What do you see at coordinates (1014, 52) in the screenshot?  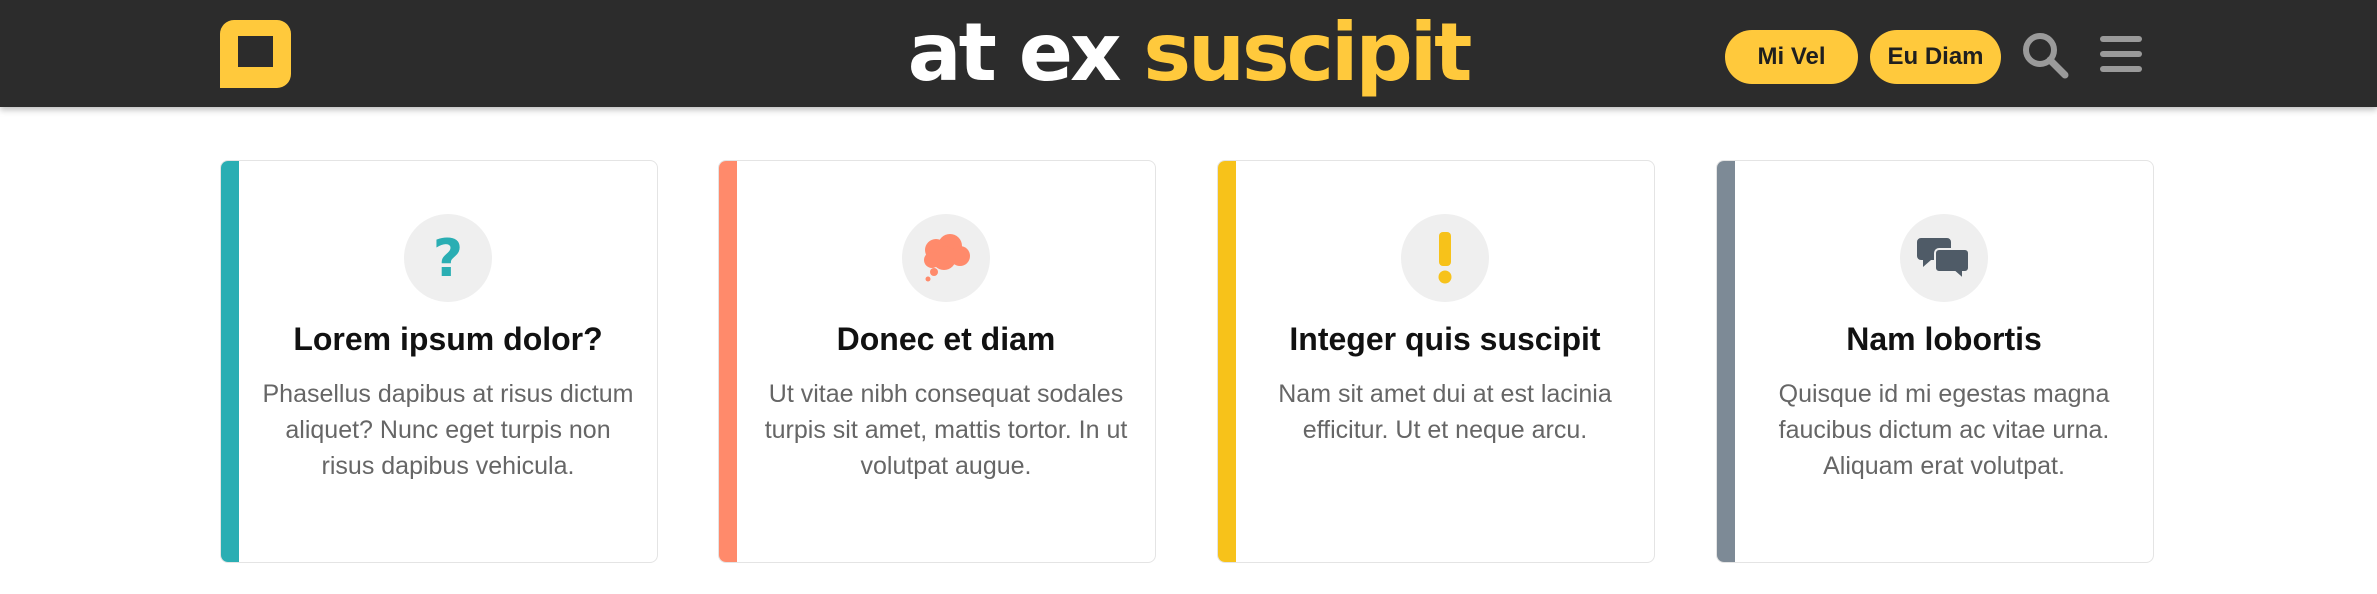 I see `site-title-part1: at ex` at bounding box center [1014, 52].